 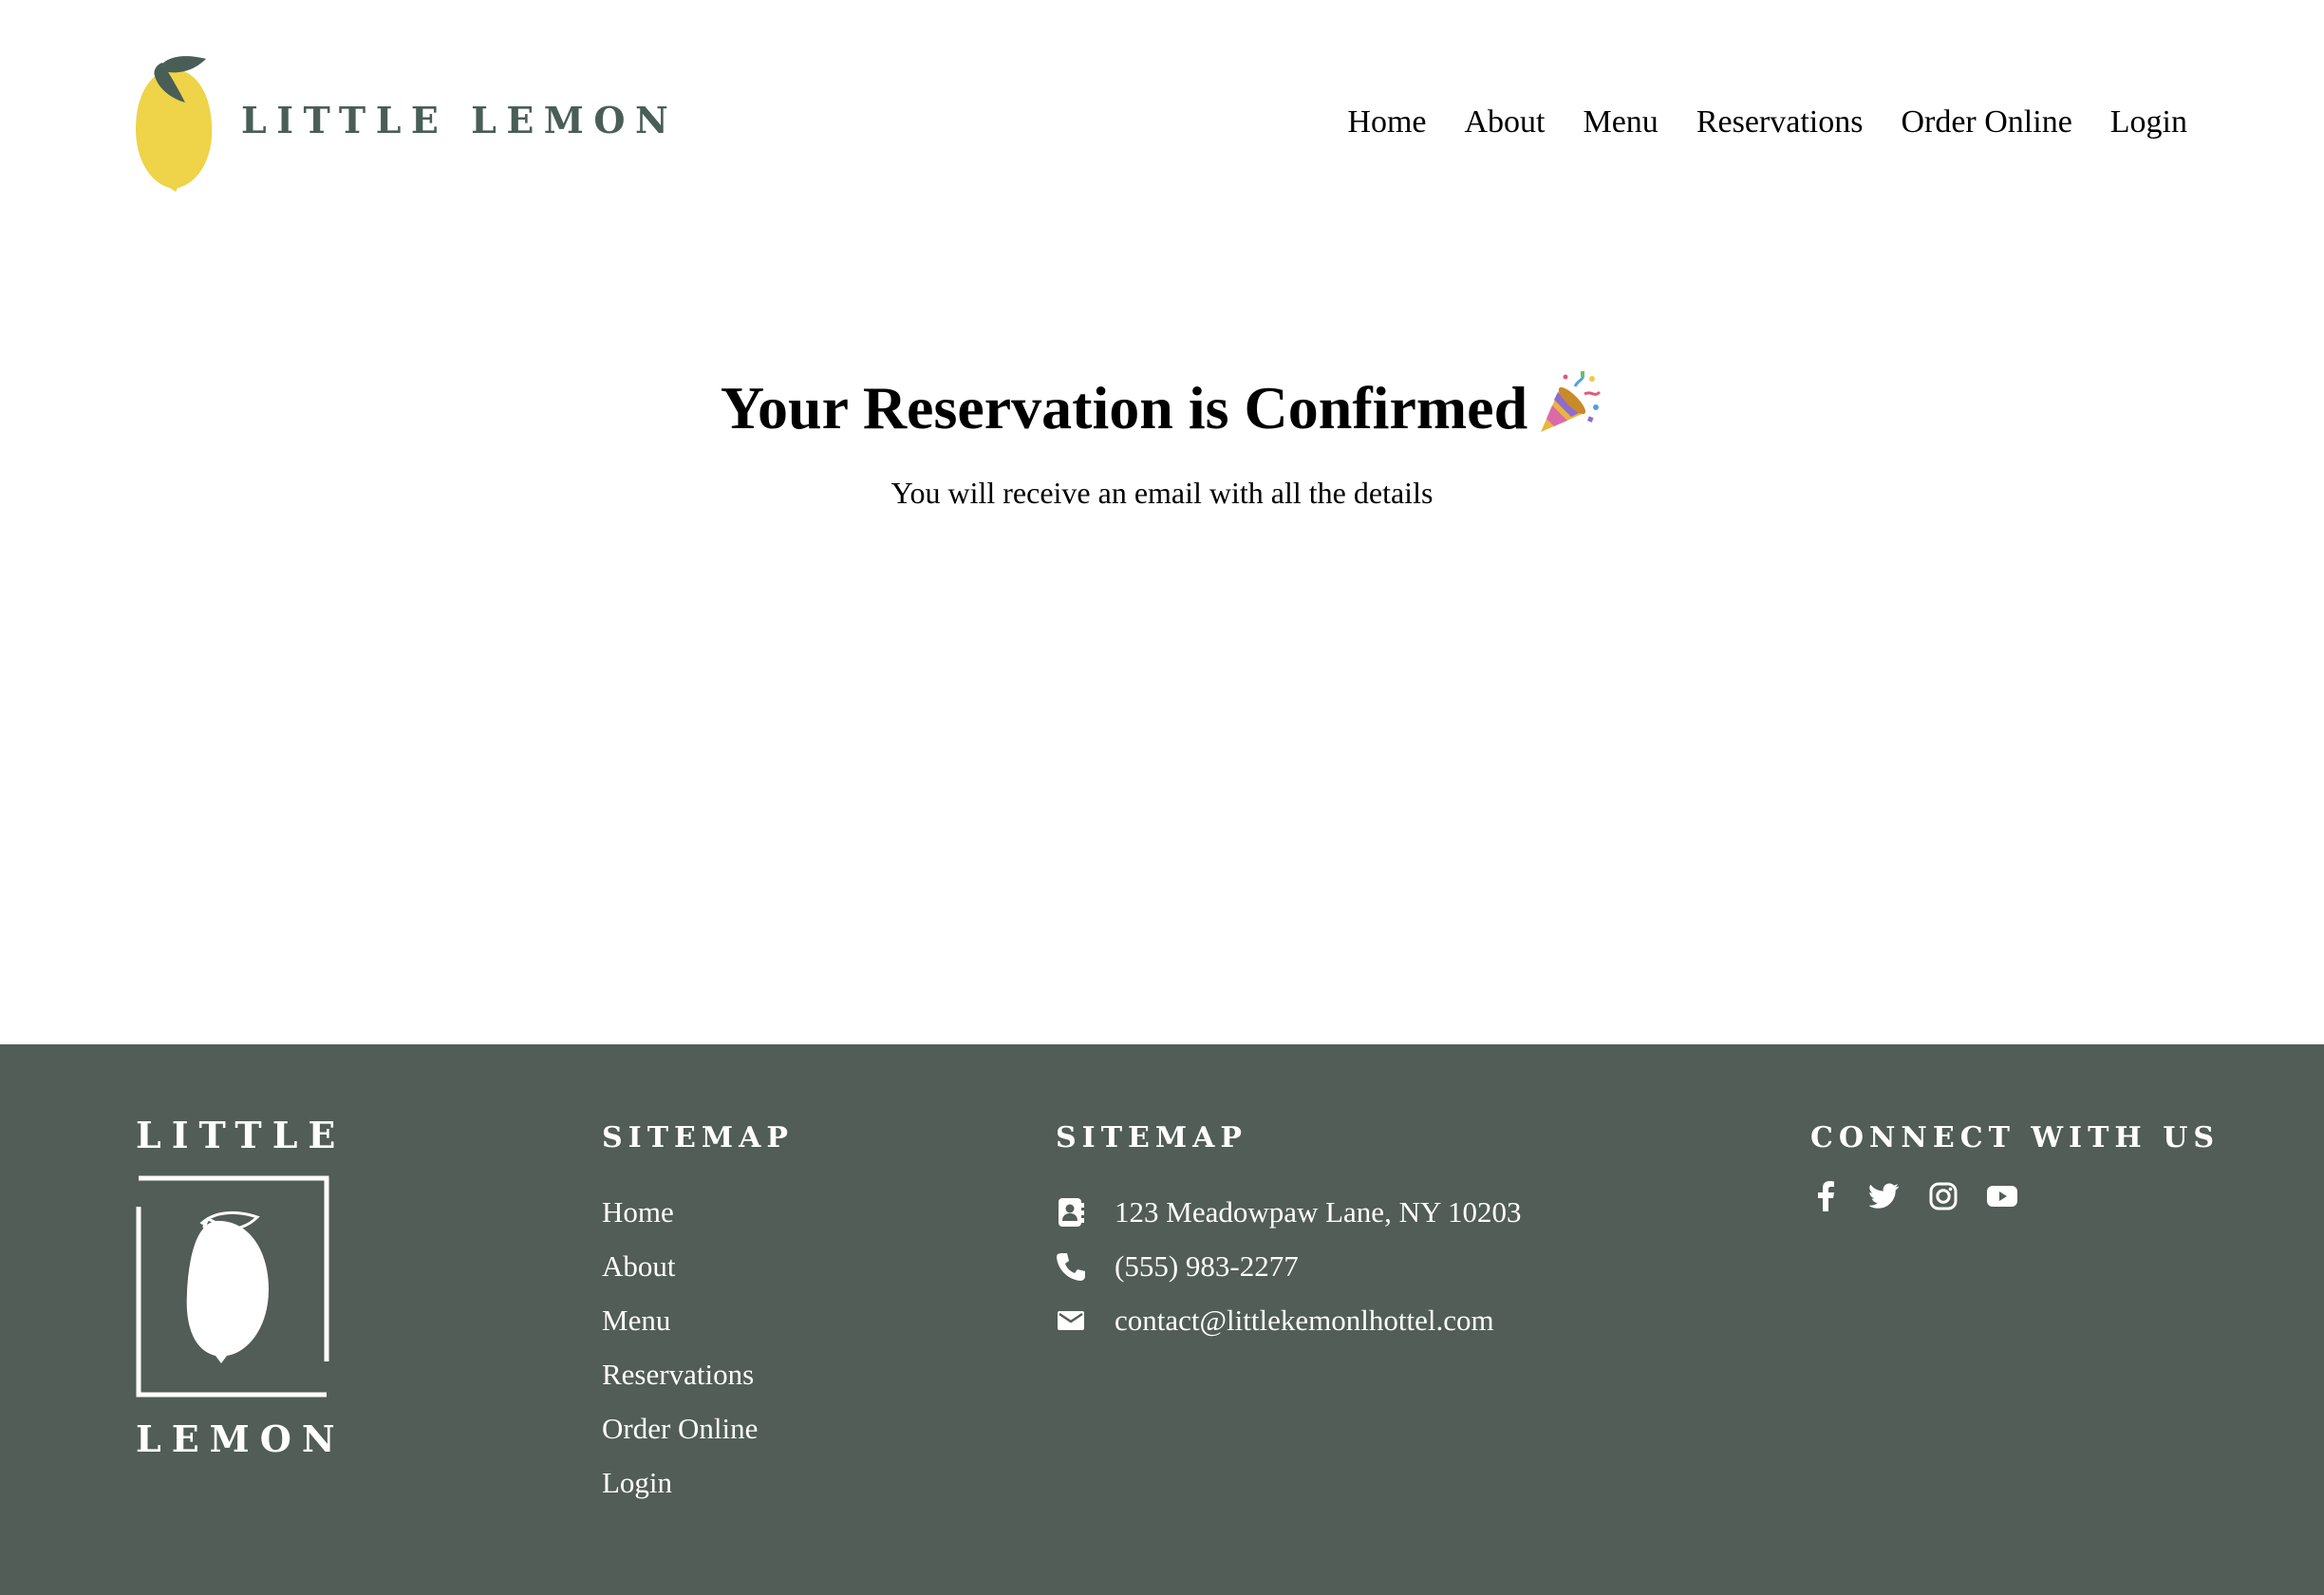 I want to click on footer-logo-word-top: LITTLE, so click(x=241, y=1135).